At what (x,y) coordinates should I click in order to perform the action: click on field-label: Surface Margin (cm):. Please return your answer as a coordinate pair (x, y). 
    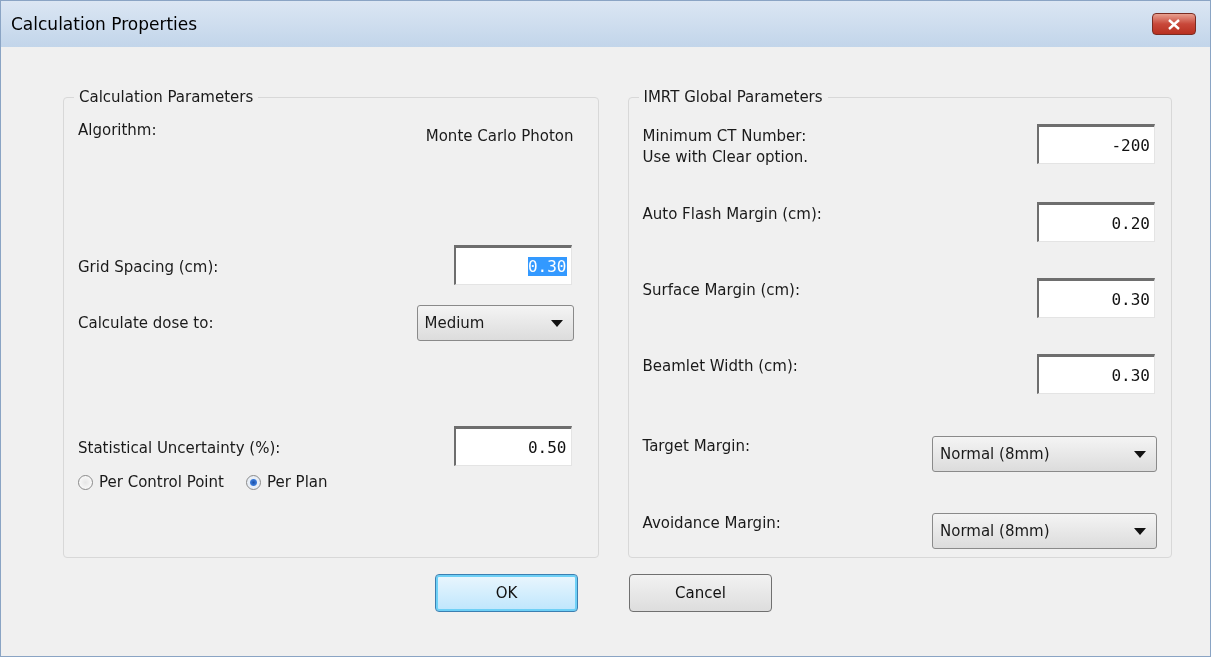
    Looking at the image, I should click on (721, 290).